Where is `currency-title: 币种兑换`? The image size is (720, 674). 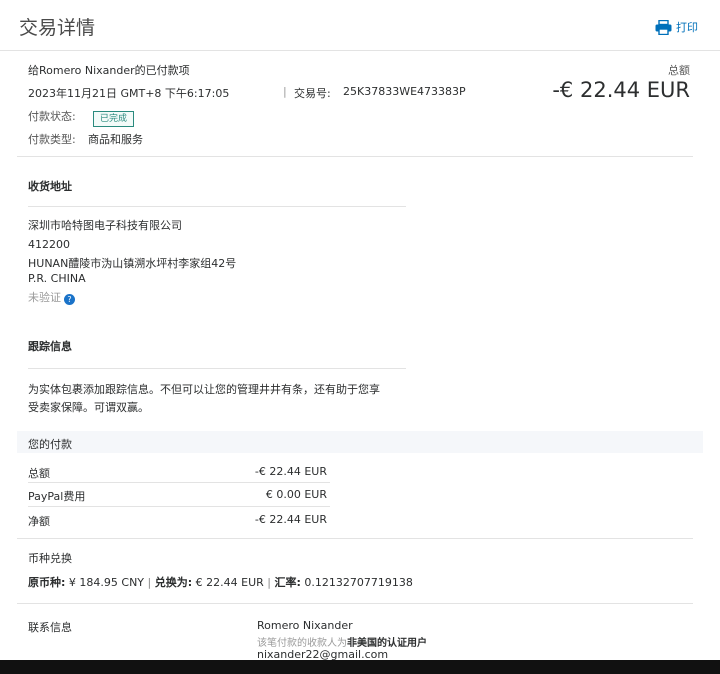
currency-title: 币种兑换 is located at coordinates (50, 558).